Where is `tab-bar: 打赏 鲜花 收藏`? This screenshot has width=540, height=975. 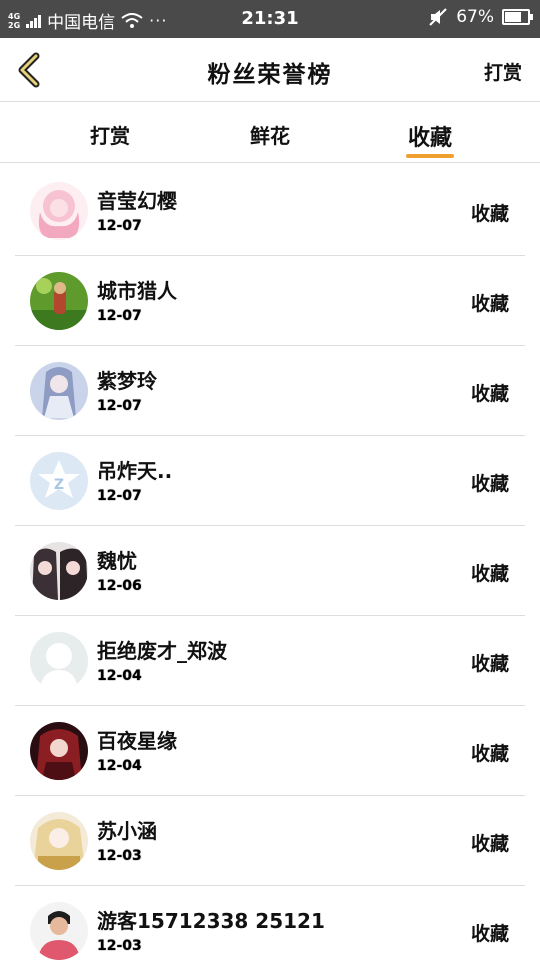 tab-bar: 打赏 鲜花 收藏 is located at coordinates (270, 132).